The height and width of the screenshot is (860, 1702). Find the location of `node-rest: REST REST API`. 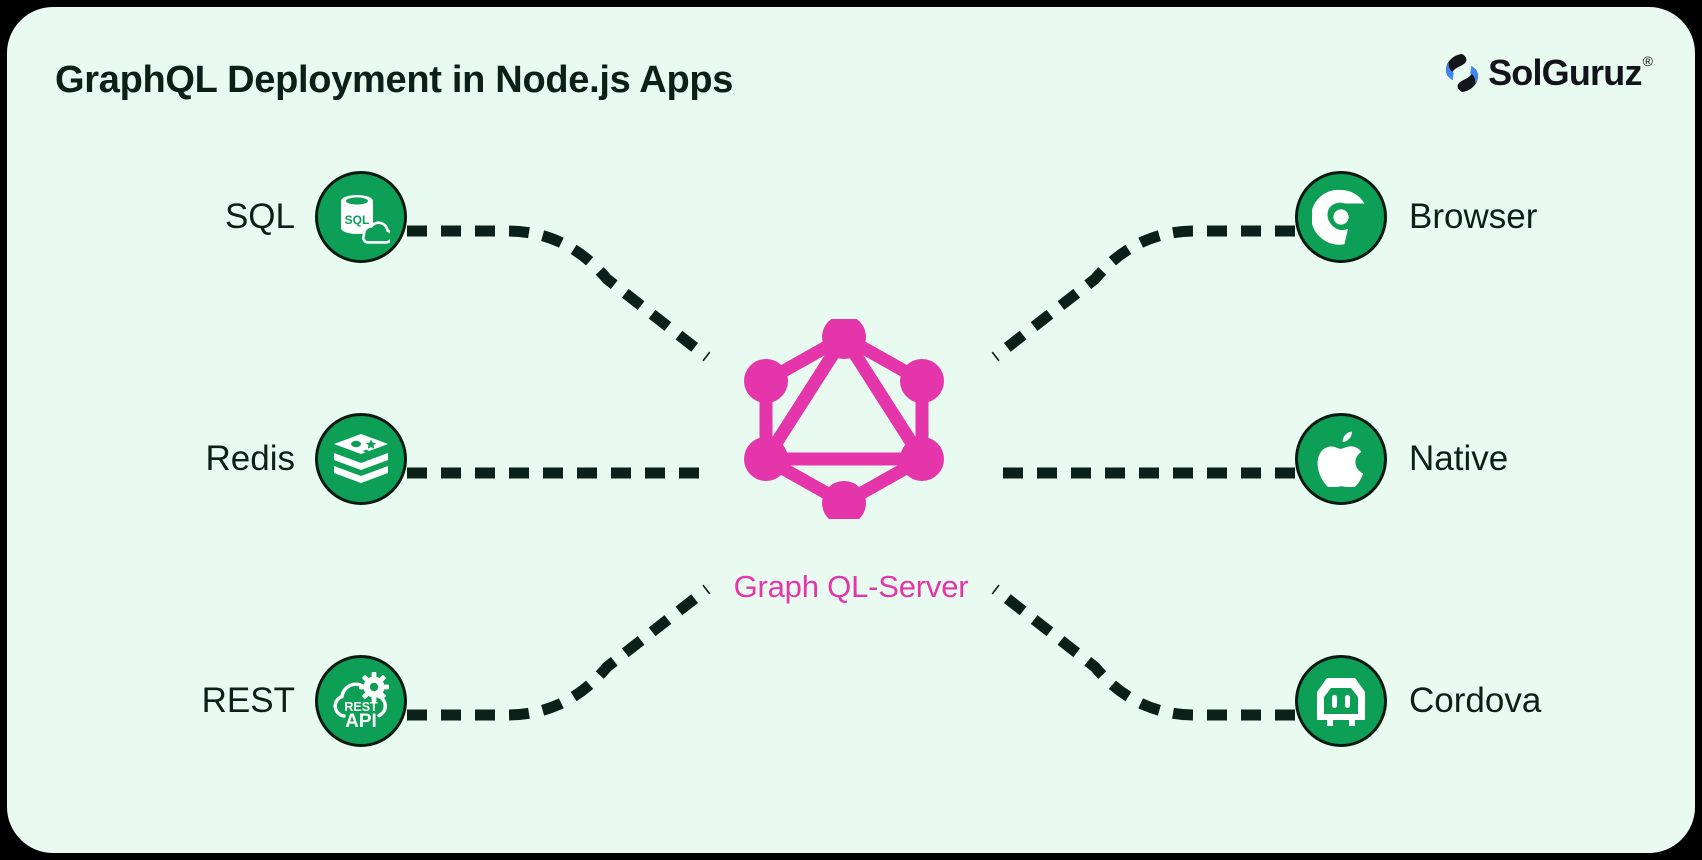

node-rest: REST REST API is located at coordinates (257, 701).